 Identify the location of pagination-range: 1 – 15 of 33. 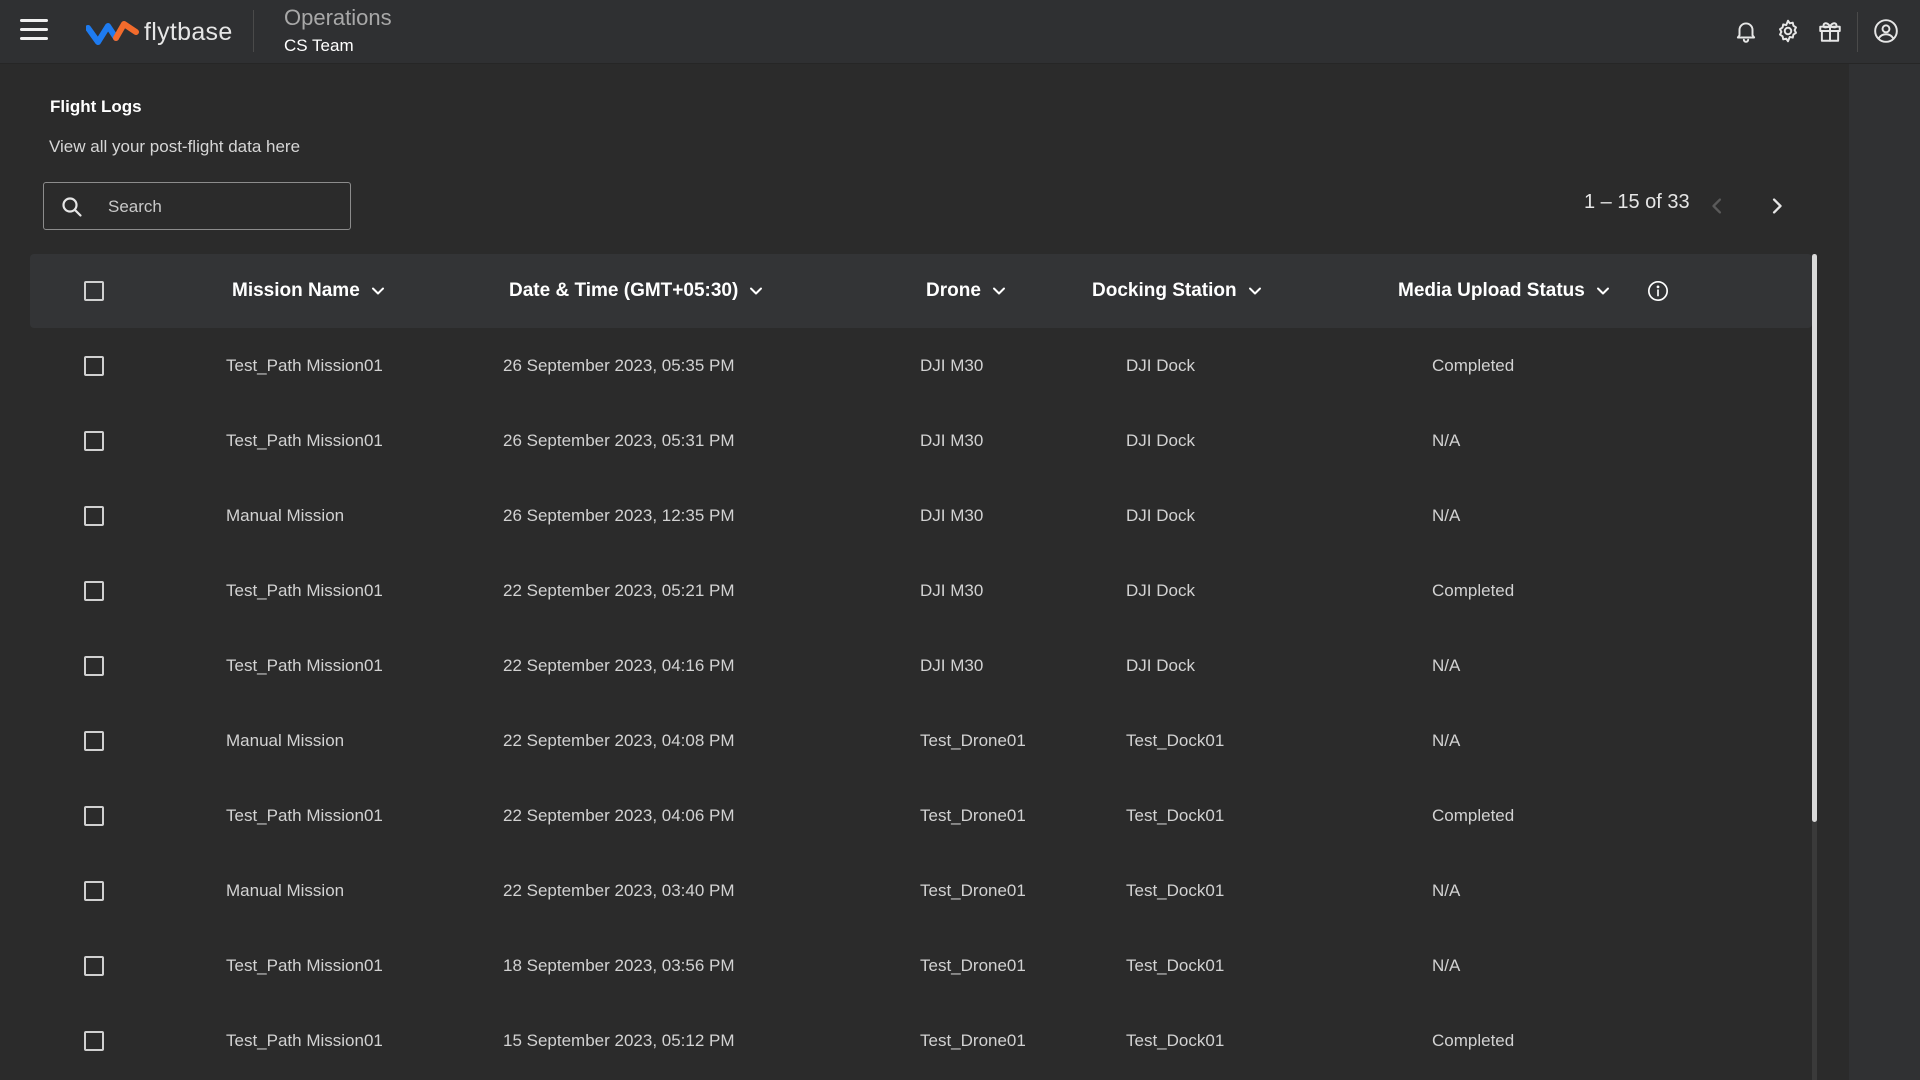
(1637, 202).